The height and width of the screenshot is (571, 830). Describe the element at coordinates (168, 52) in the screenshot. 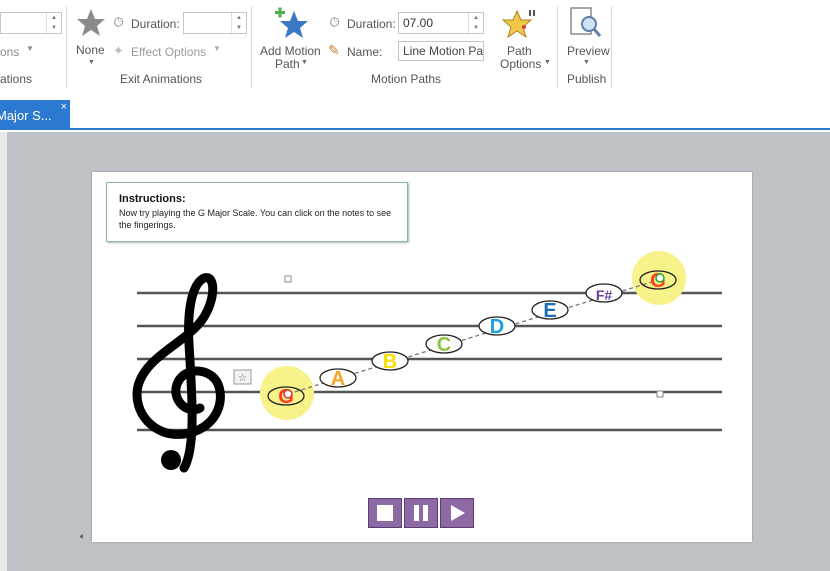

I see `effect-options-button: Effect Options` at that location.